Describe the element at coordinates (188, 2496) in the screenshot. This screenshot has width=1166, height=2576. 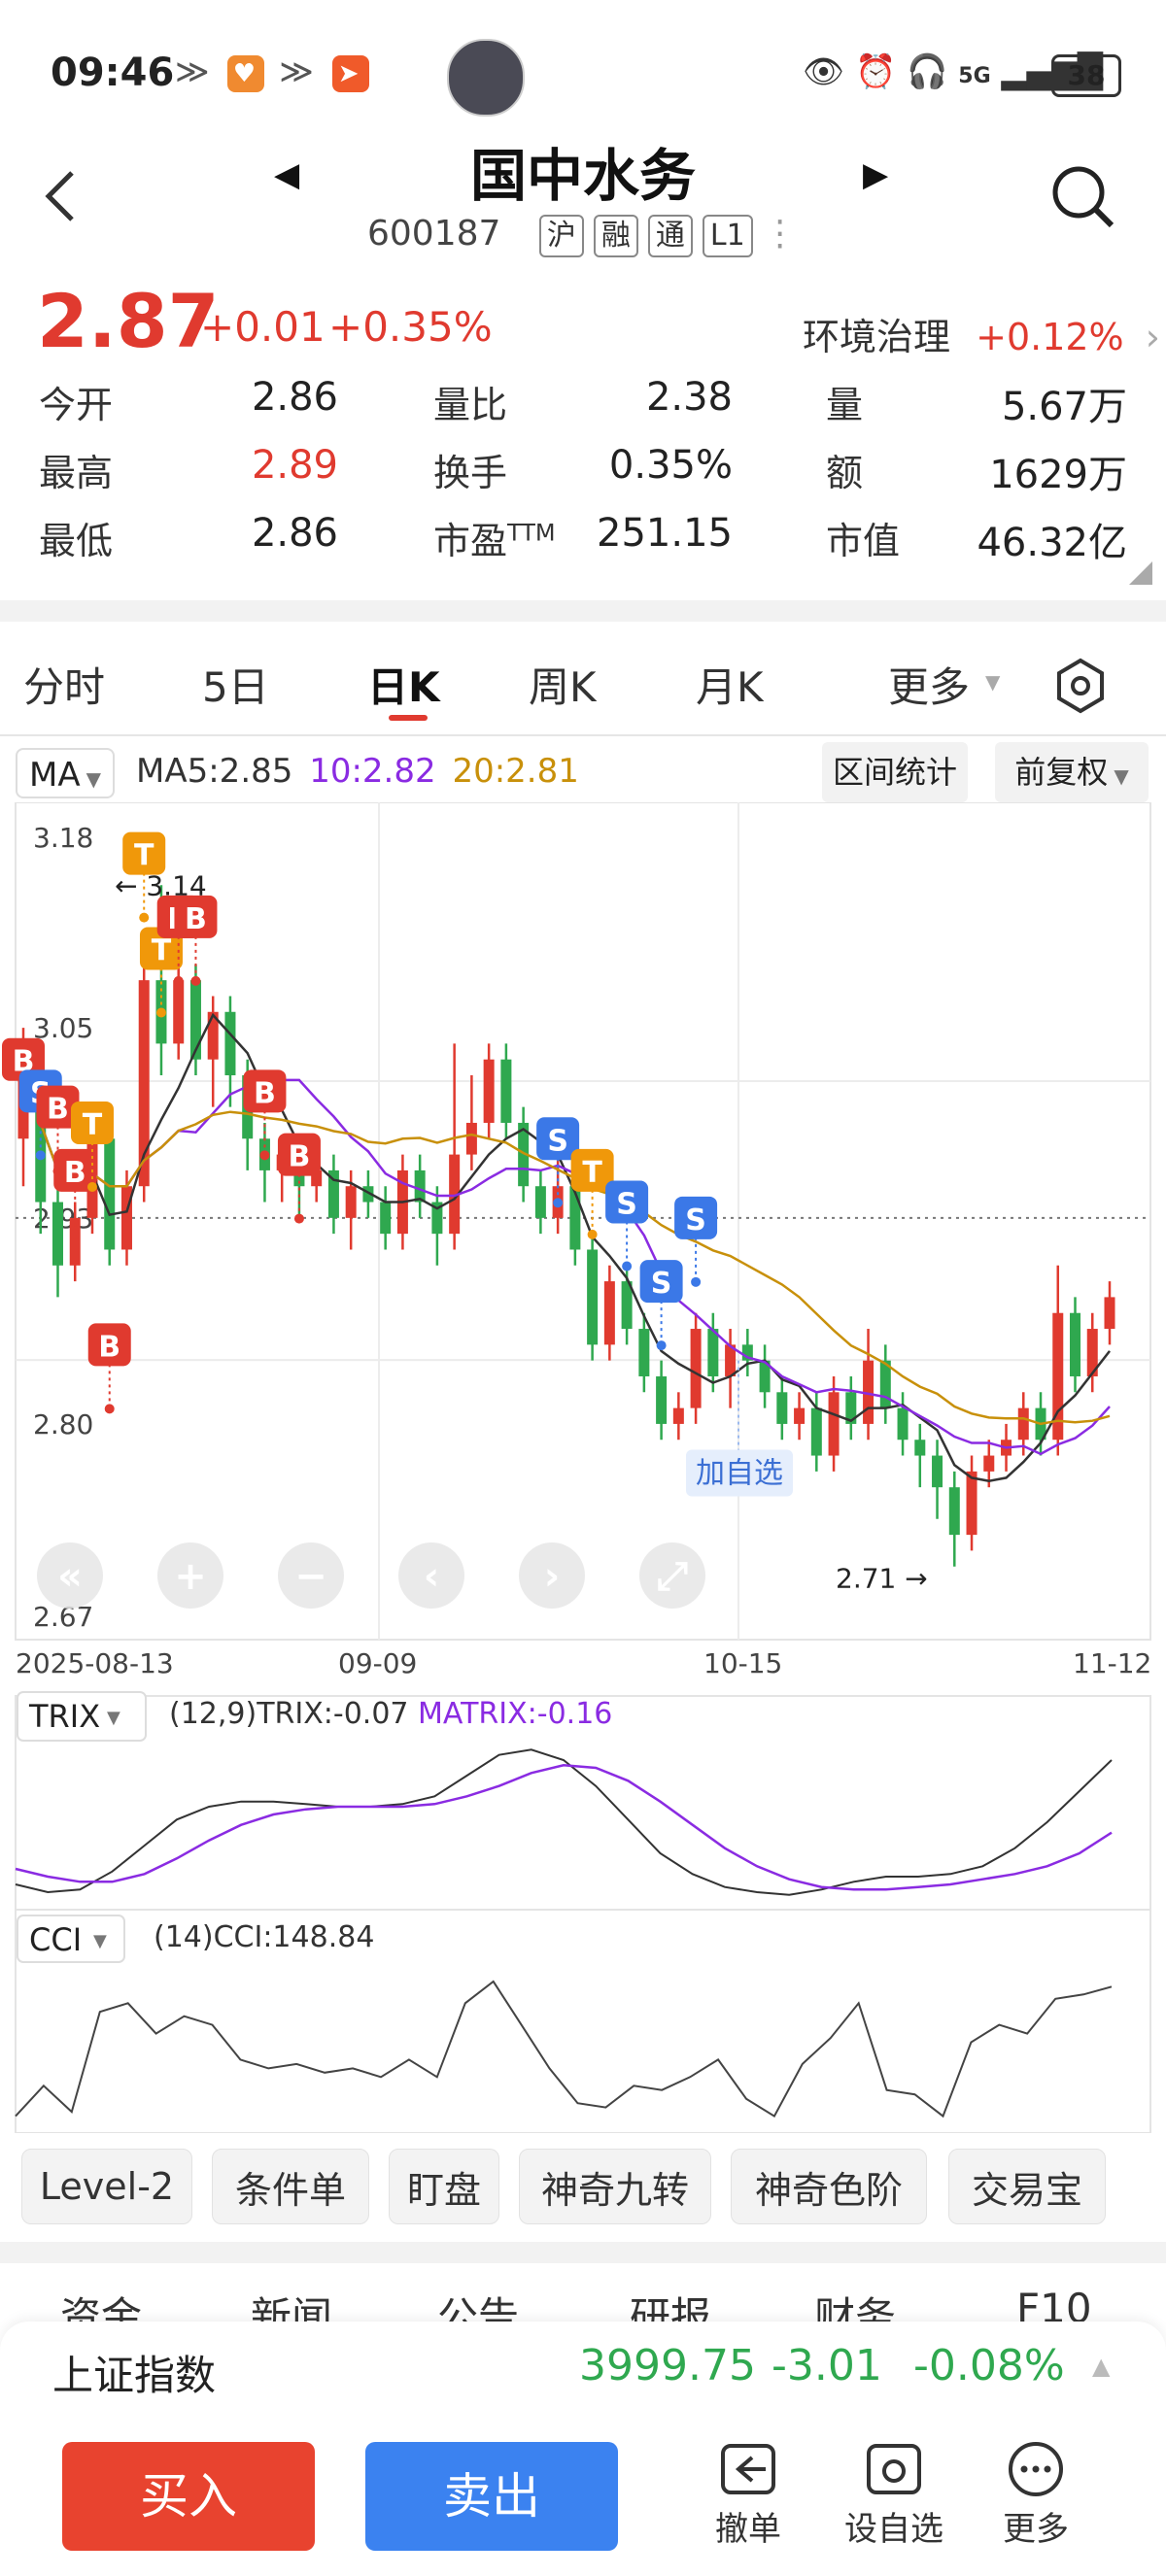
I see `buy-button: 买入` at that location.